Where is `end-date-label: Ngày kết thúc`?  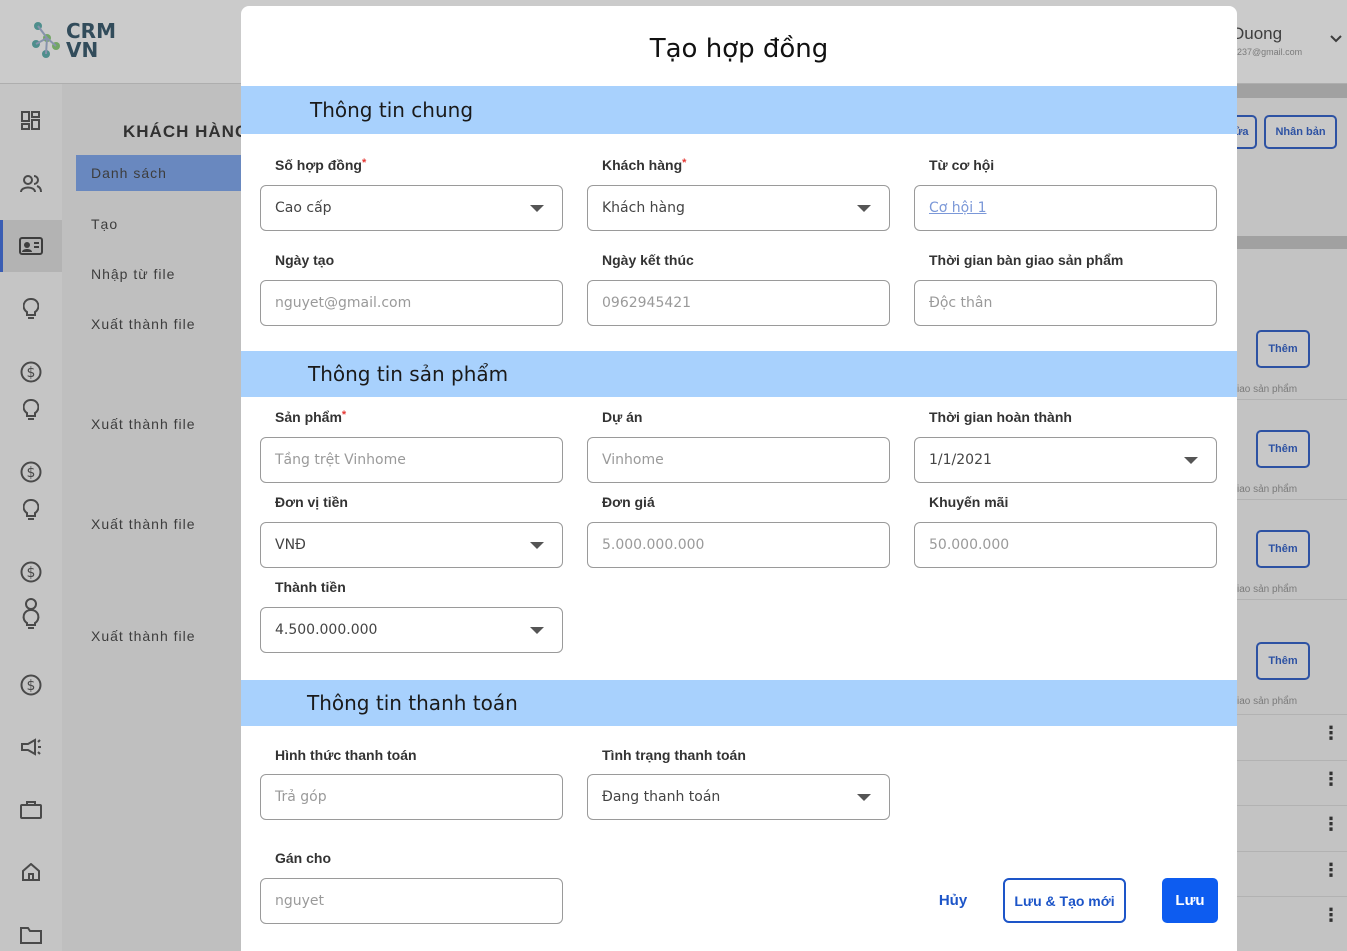 end-date-label: Ngày kết thúc is located at coordinates (648, 260).